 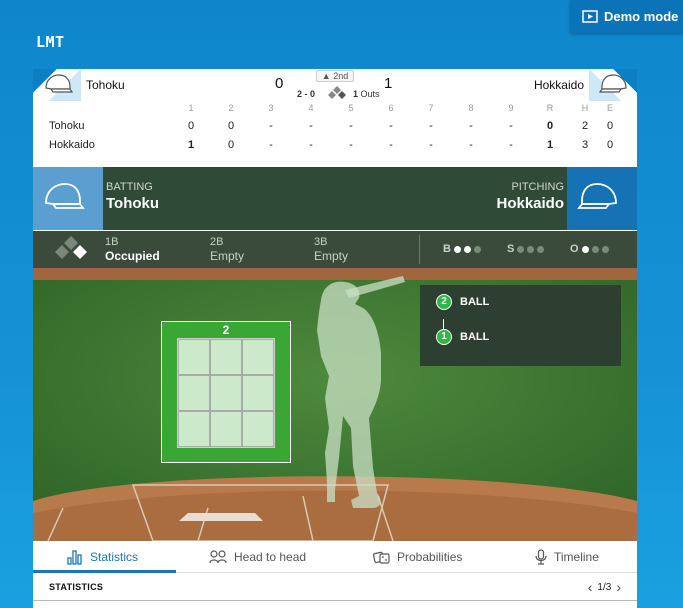 I want to click on runs-value: 1, so click(x=550, y=145).